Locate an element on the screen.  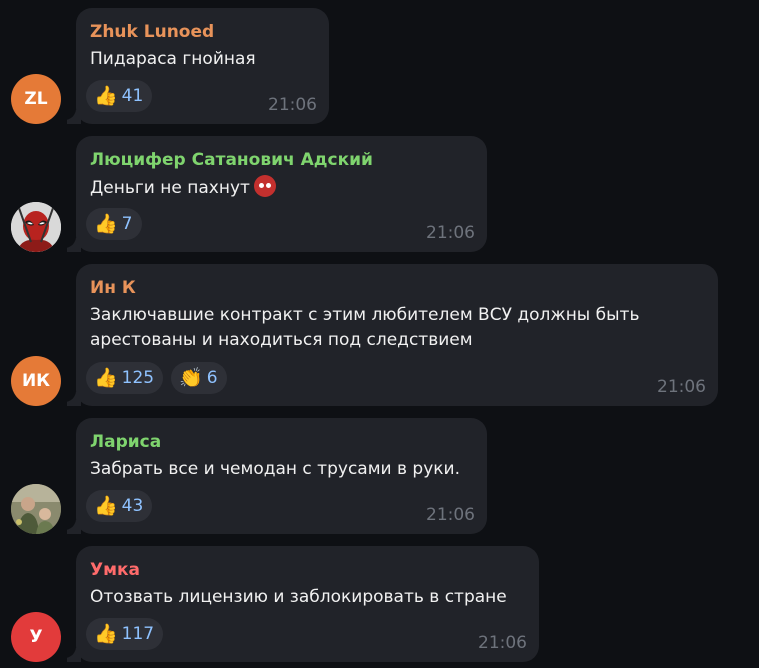
message-text: Забрать все и чемодан с трусами в руки. is located at coordinates (275, 469).